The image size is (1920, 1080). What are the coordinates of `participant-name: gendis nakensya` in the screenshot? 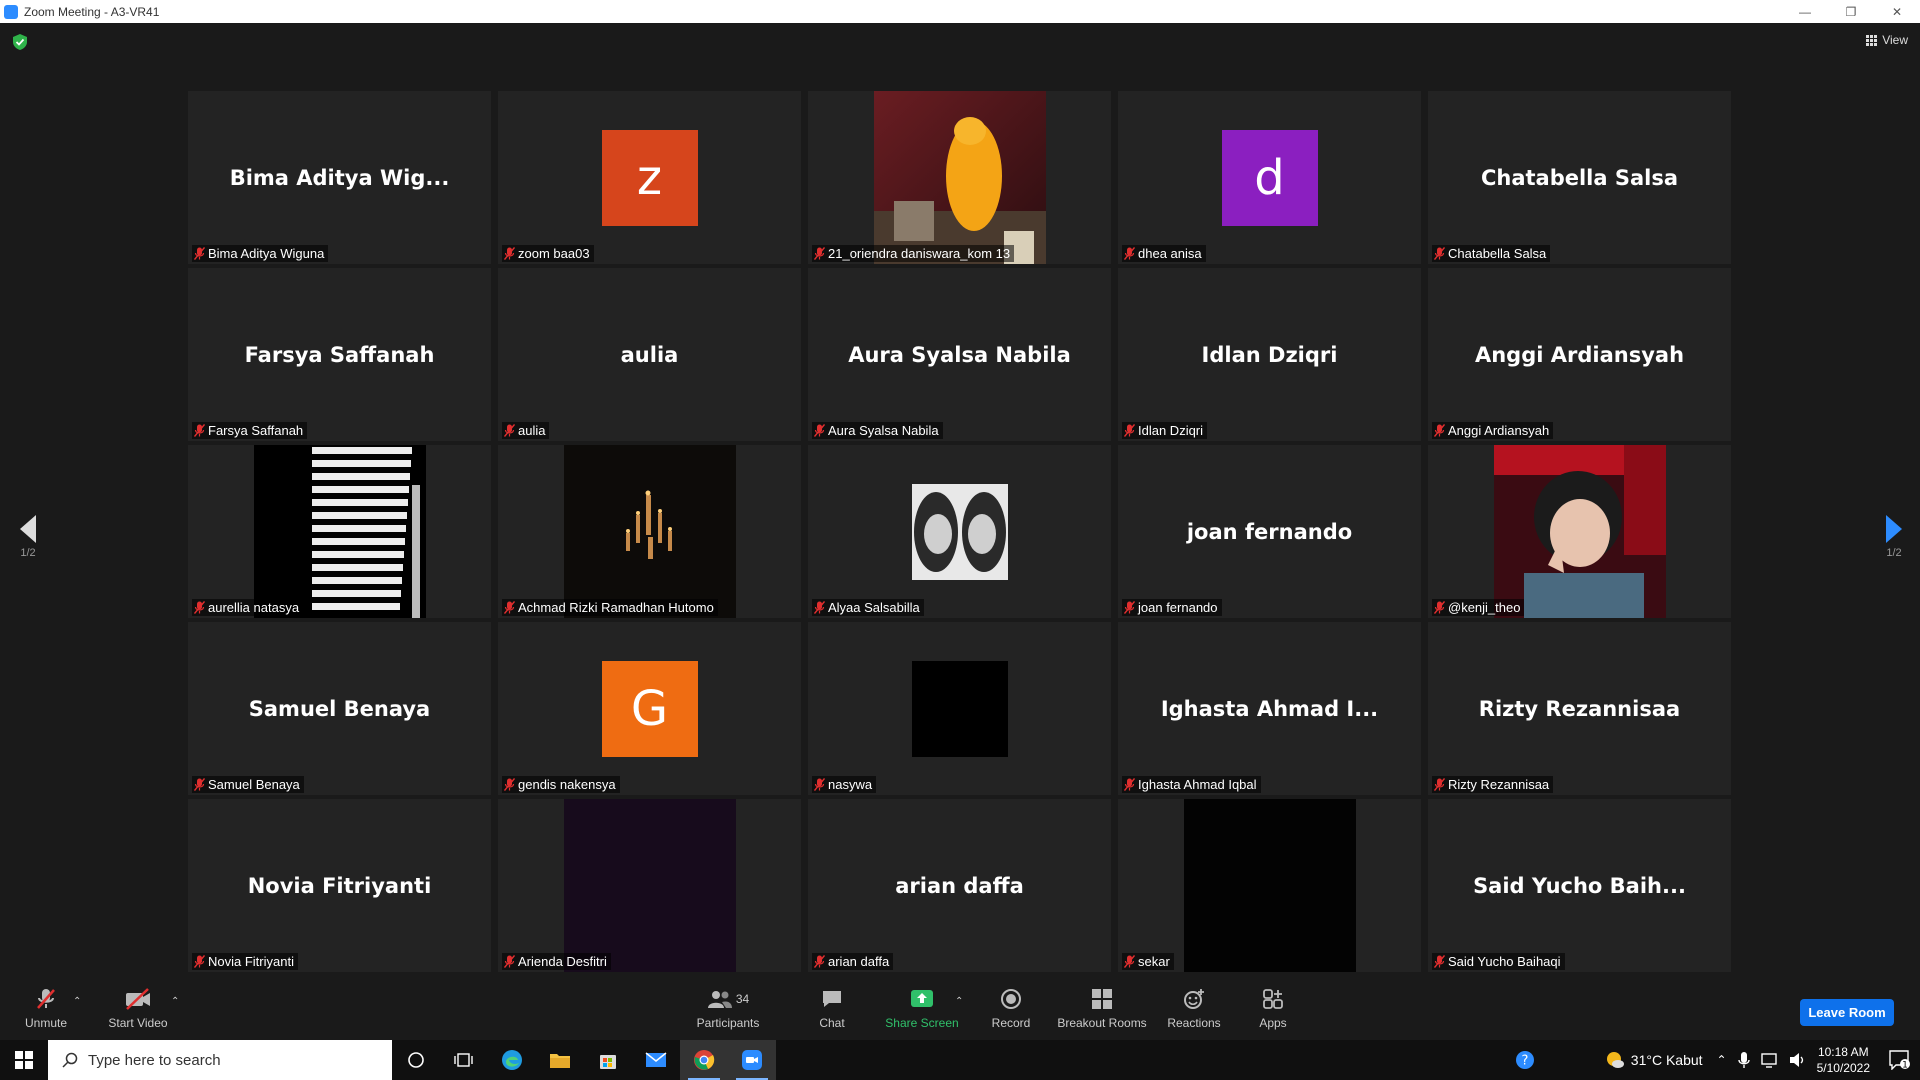 It's located at (567, 784).